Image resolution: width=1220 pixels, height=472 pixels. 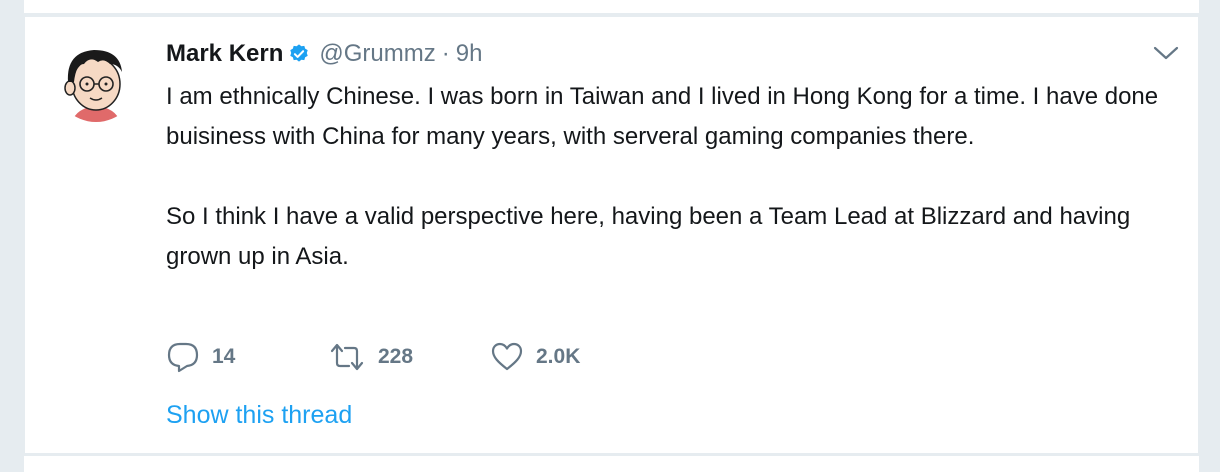 I want to click on show-thread-link: Show this thread, so click(x=259, y=415).